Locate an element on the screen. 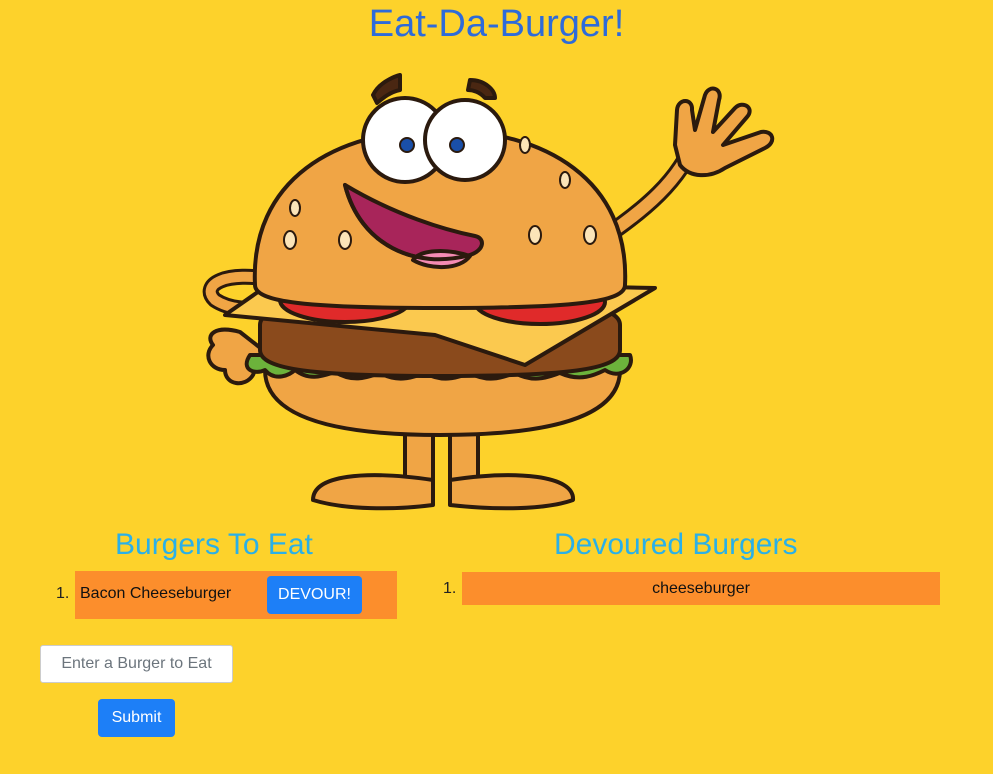 The height and width of the screenshot is (774, 993). burger-name: Bacon Cheeseburger is located at coordinates (156, 593).